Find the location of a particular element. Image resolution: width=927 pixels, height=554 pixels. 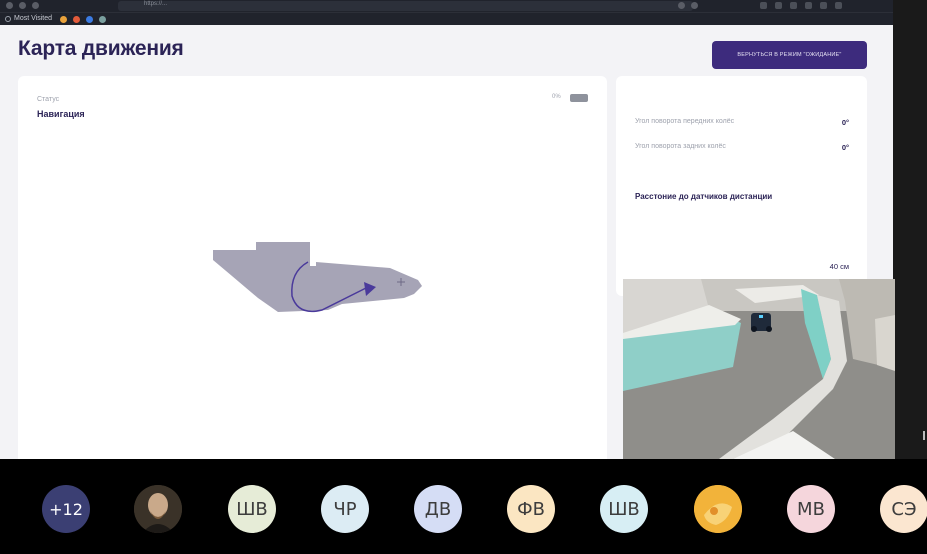

camera-image is located at coordinates (759, 369).